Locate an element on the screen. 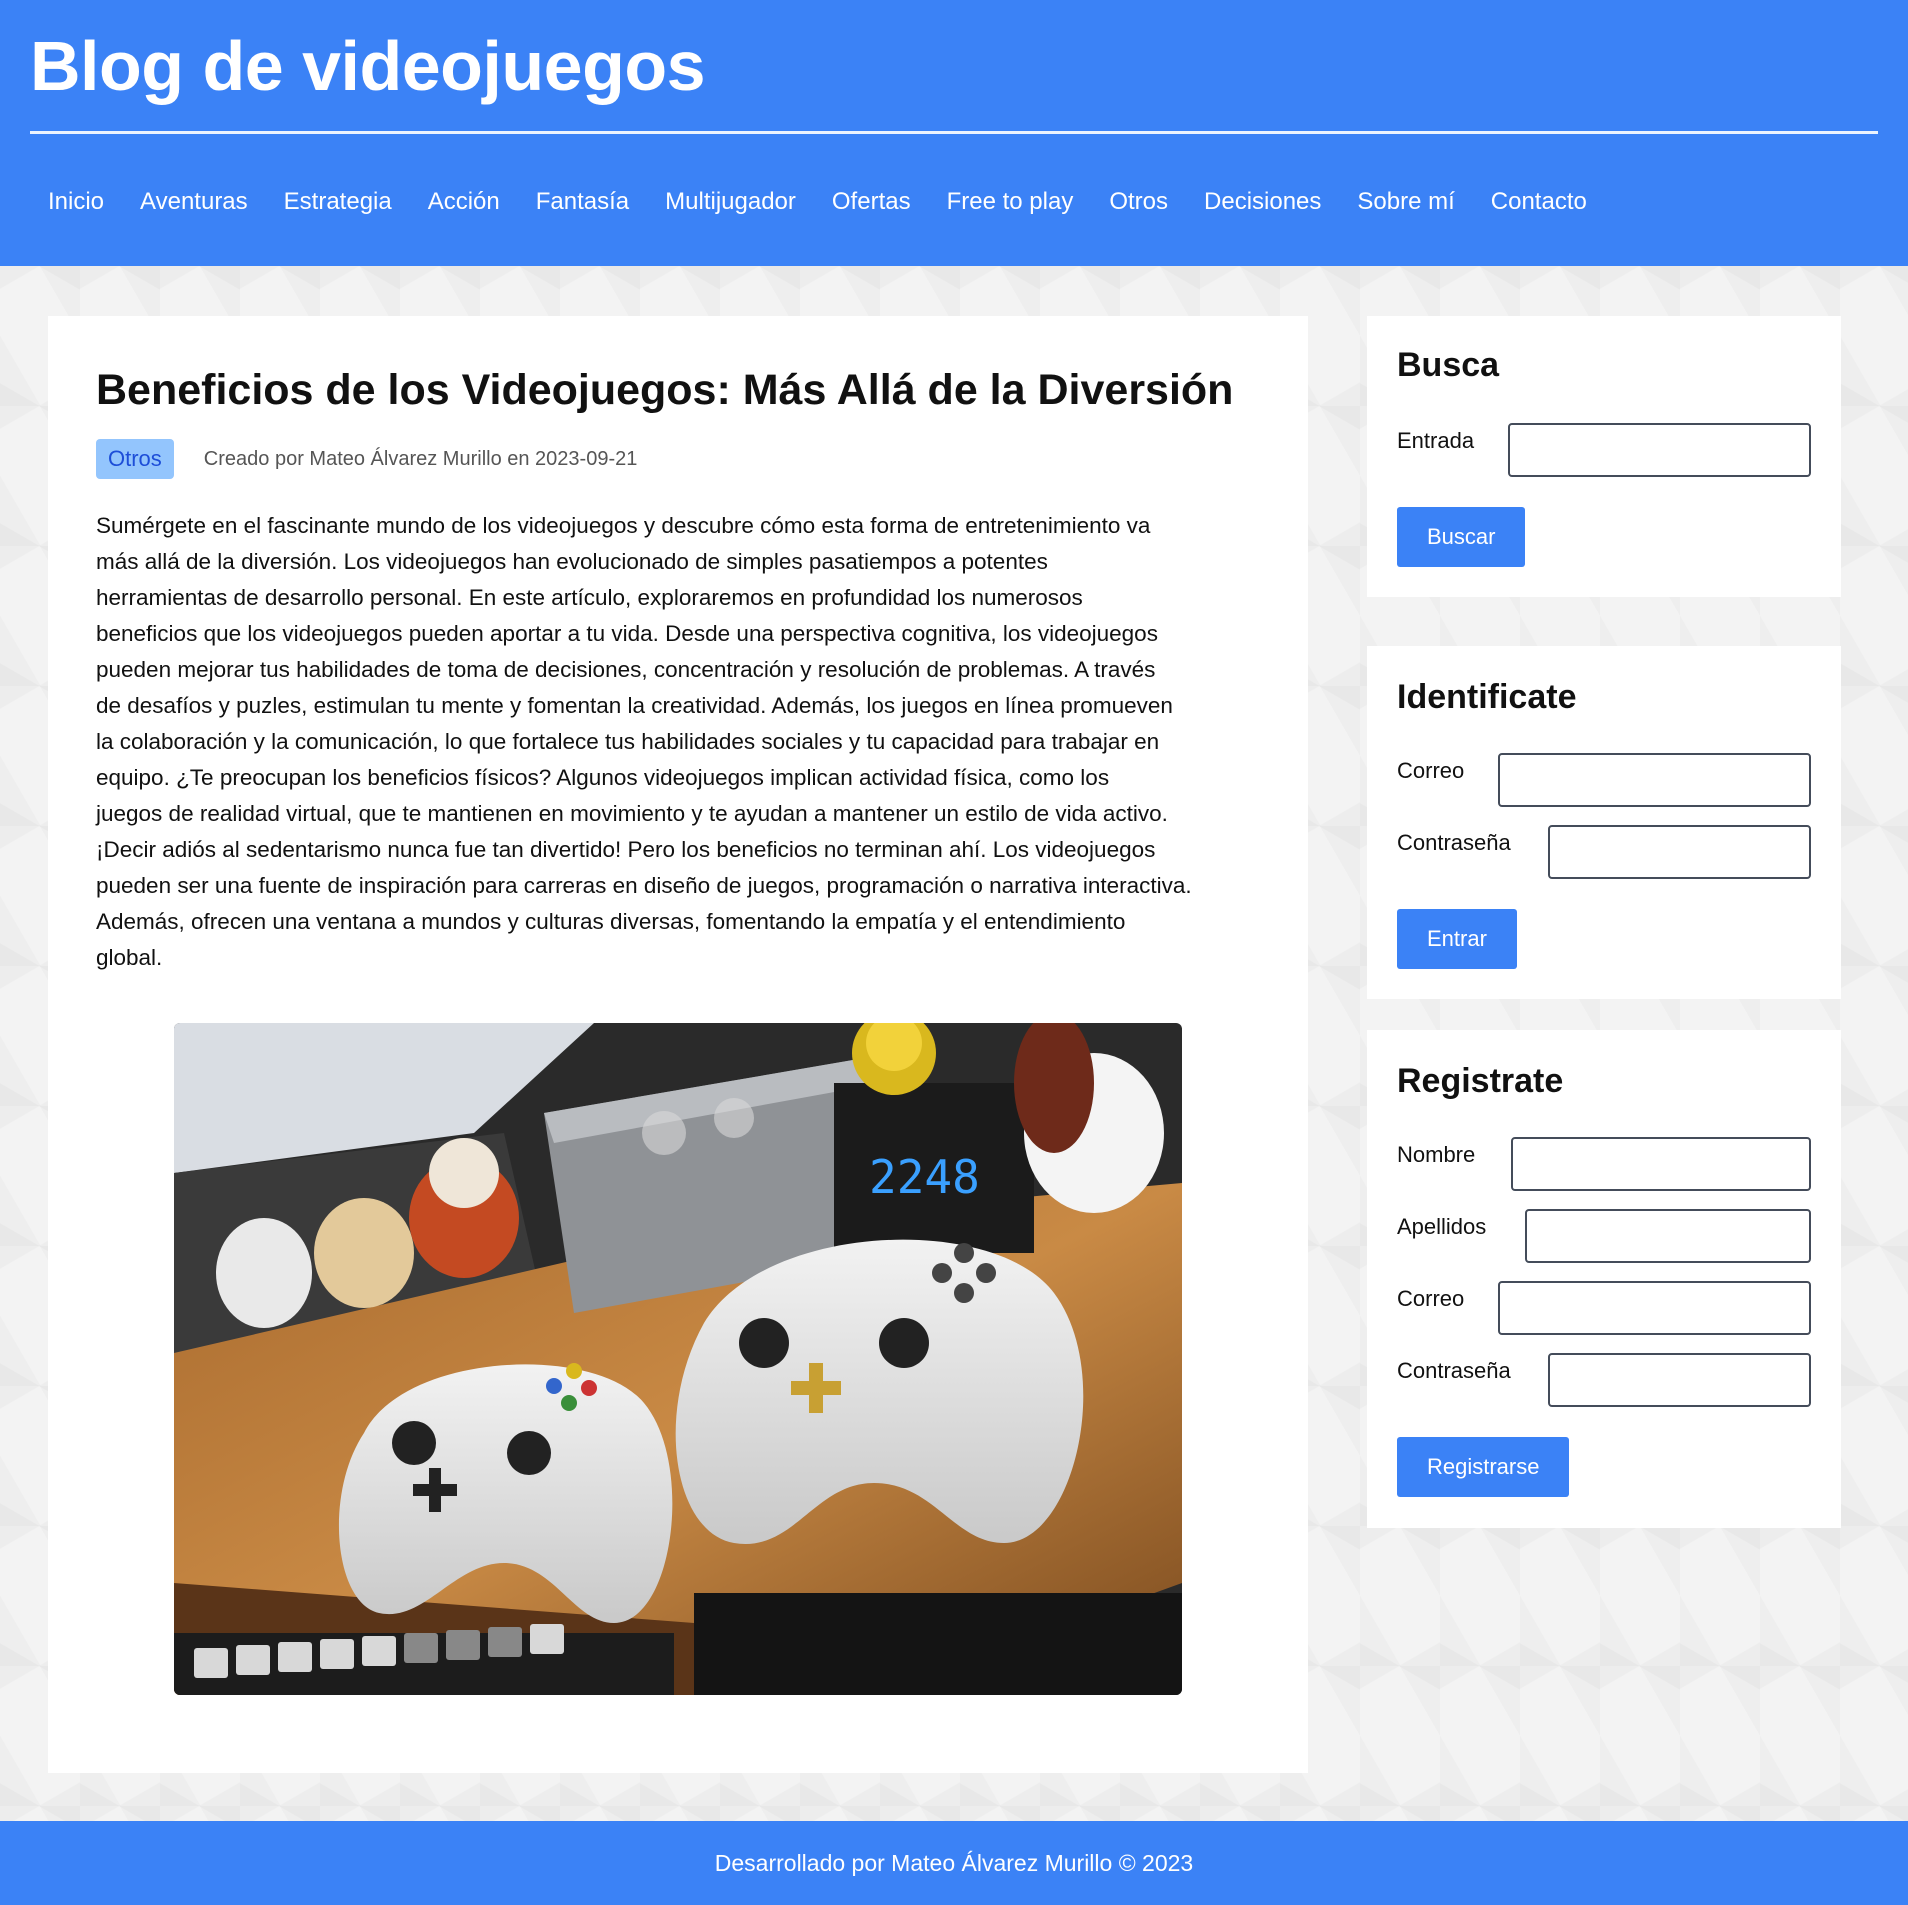 Image resolution: width=1908 pixels, height=1905 pixels. register-widget-title: Registrate is located at coordinates (1480, 1081).